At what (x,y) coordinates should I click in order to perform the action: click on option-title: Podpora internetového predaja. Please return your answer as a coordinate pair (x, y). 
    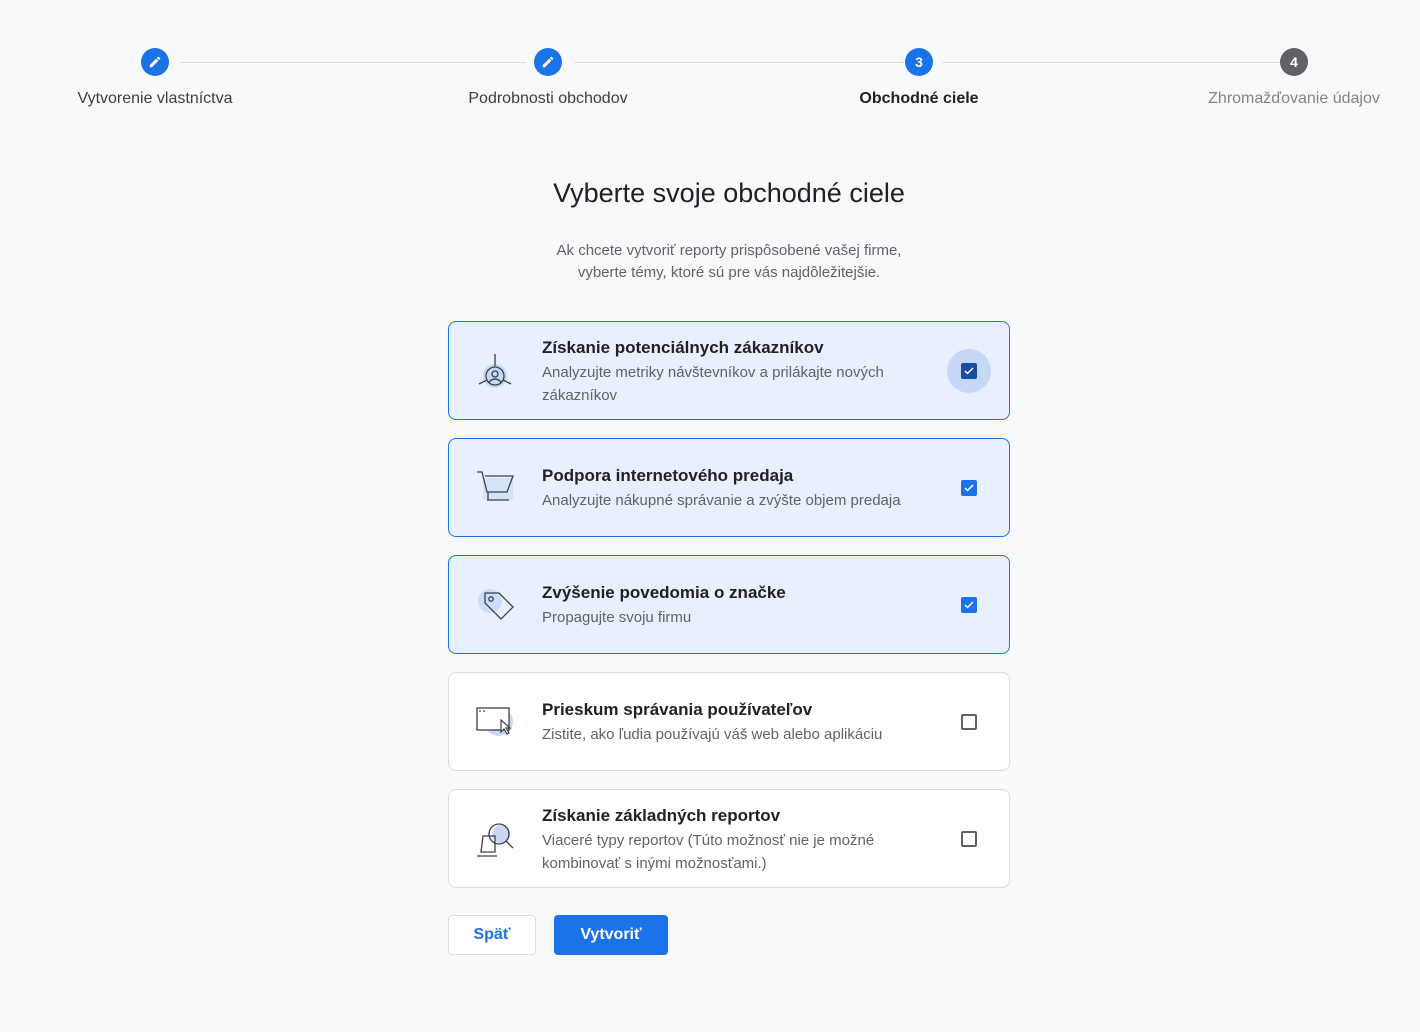
    Looking at the image, I should click on (668, 475).